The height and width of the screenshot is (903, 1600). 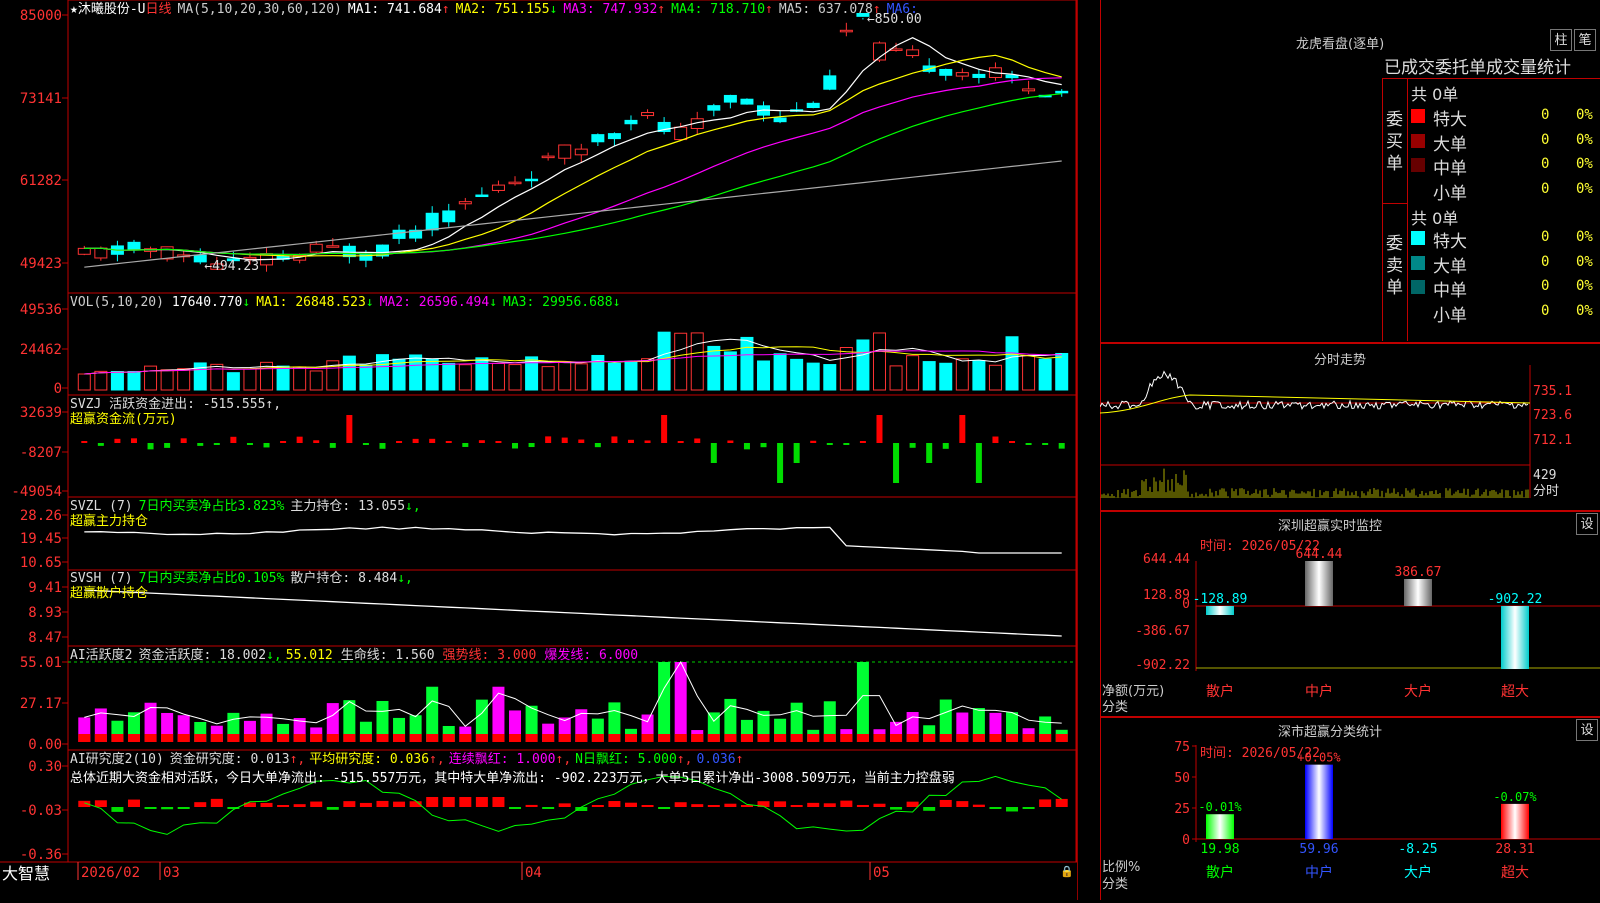 What do you see at coordinates (1418, 262) in the screenshot?
I see `sell-swatch` at bounding box center [1418, 262].